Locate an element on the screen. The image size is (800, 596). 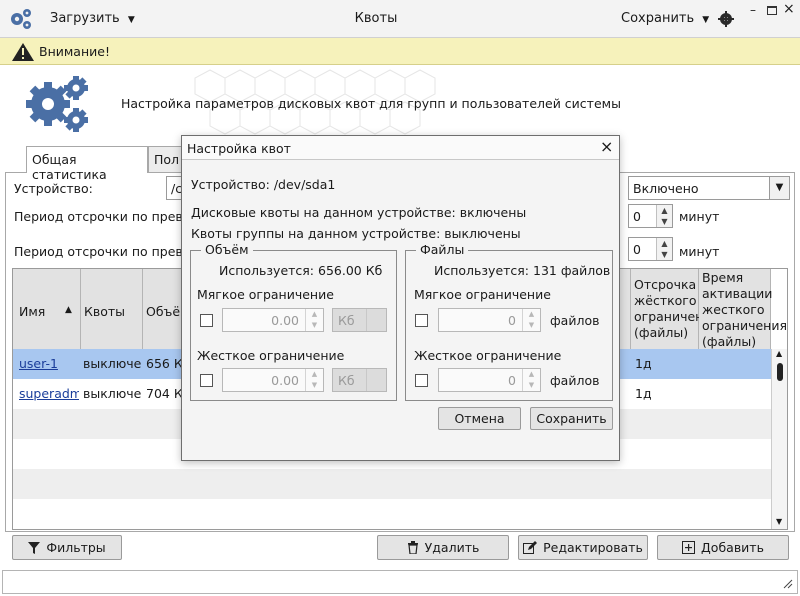
device-label: Устройство: is located at coordinates (53, 188).